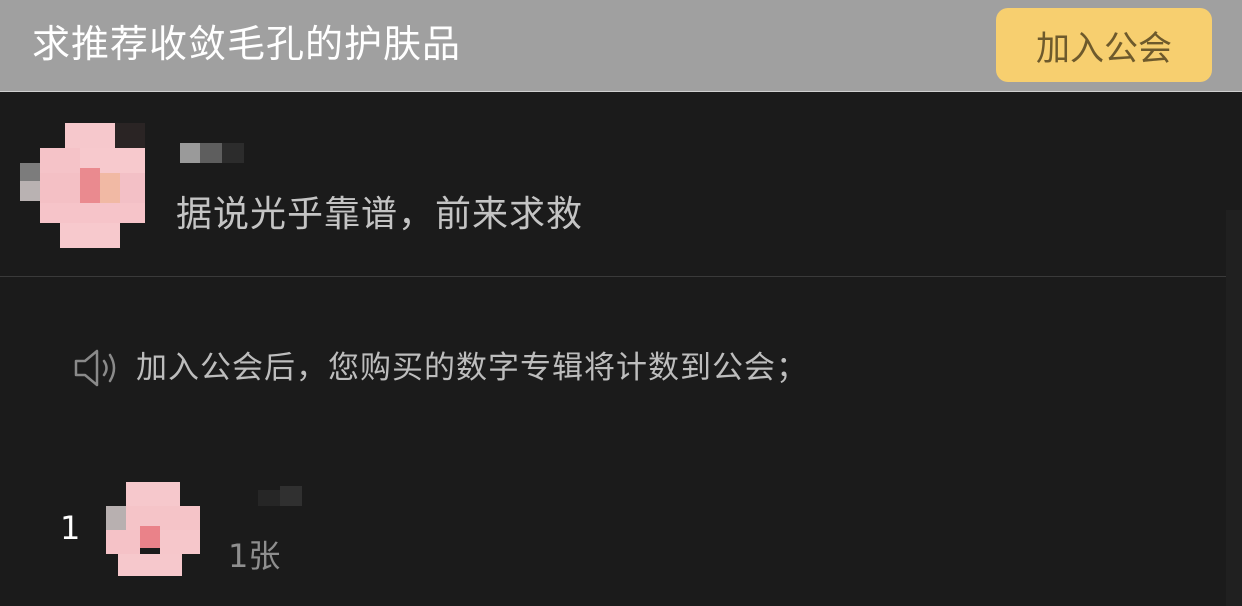 This screenshot has height=606, width=1242. I want to click on join-guild-button: 加入公会, so click(1104, 45).